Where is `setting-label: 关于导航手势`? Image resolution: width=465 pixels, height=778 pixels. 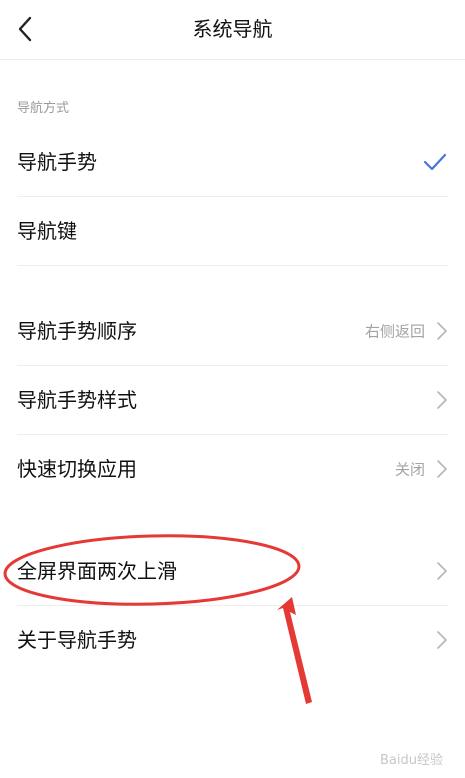
setting-label: 关于导航手势 is located at coordinates (77, 640).